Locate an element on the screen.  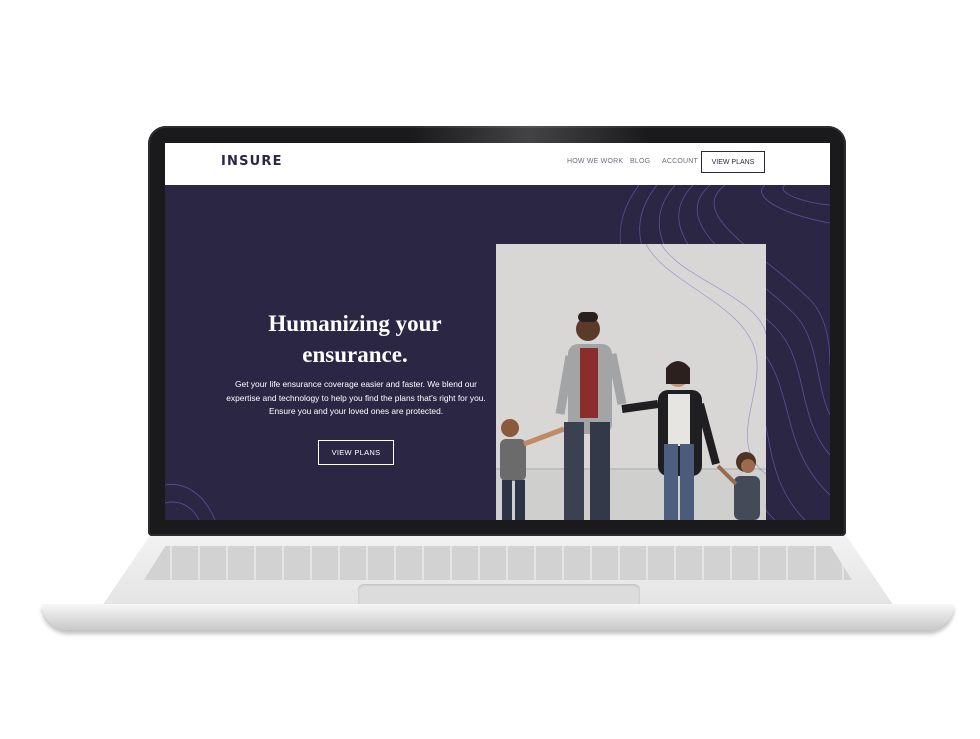
hero-view-plans-button: VIEW PLANS is located at coordinates (356, 452).